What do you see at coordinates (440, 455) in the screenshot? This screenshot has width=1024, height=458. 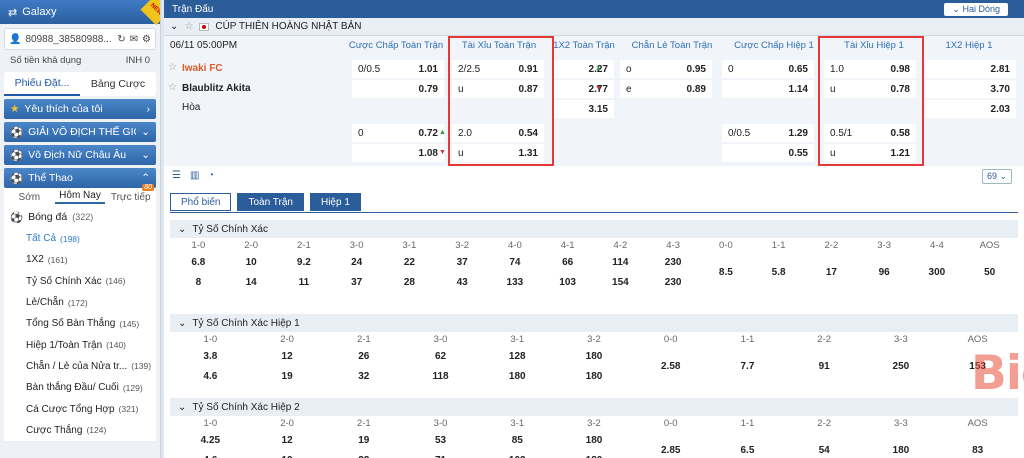 I see `score-odds: 71` at bounding box center [440, 455].